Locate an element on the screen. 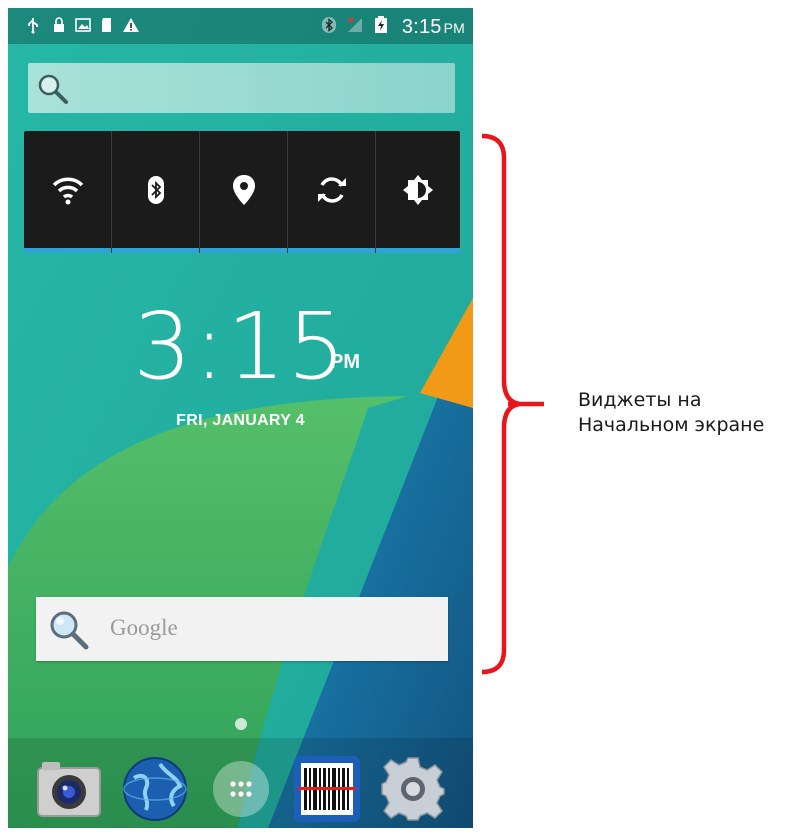  dock-app-barcode is located at coordinates (327, 789).